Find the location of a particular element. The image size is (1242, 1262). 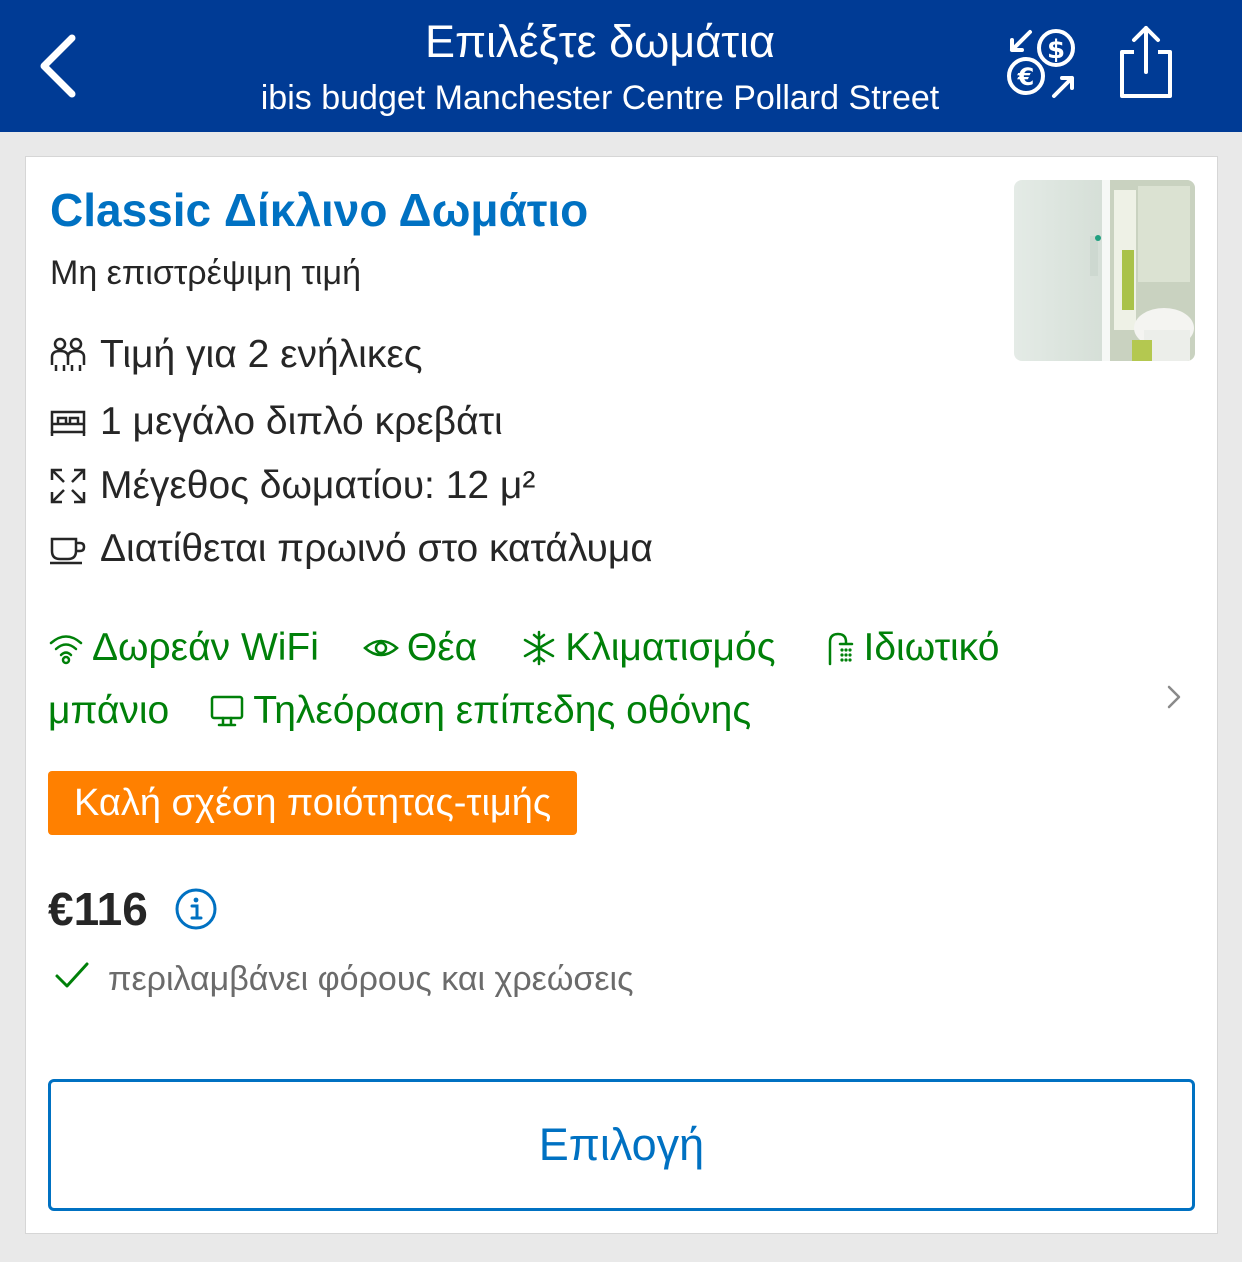

coffee-cup-icon is located at coordinates (68, 551).